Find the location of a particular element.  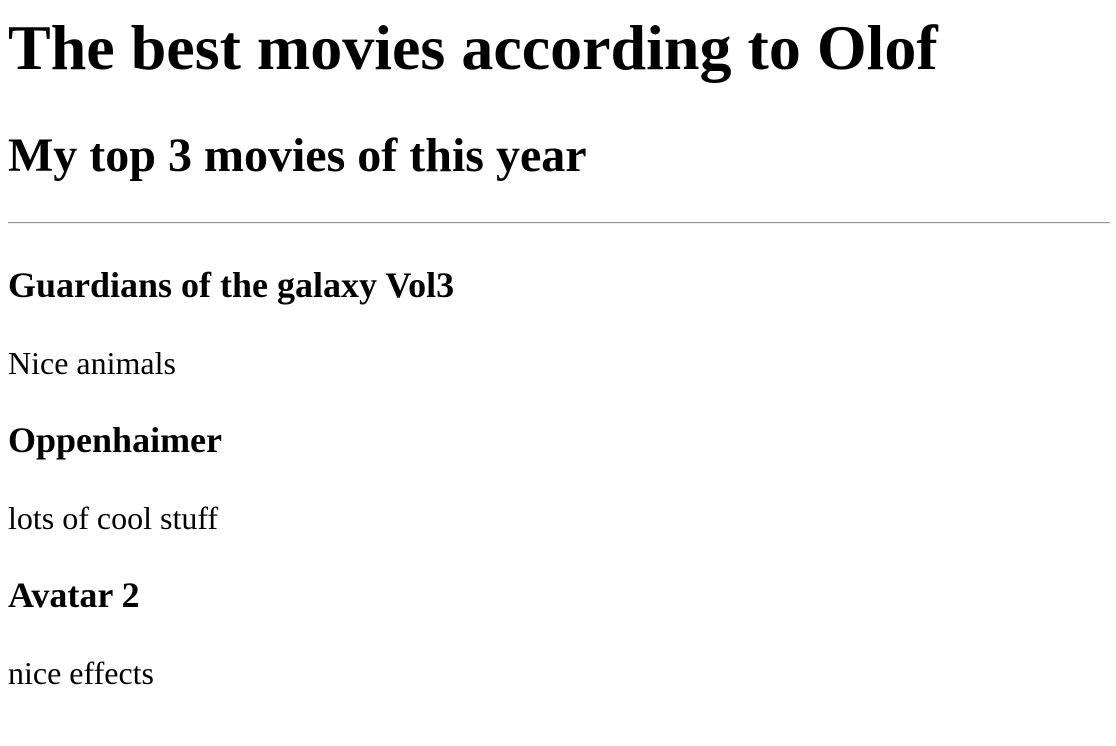

movie-description: Nice animals is located at coordinates (92, 363).